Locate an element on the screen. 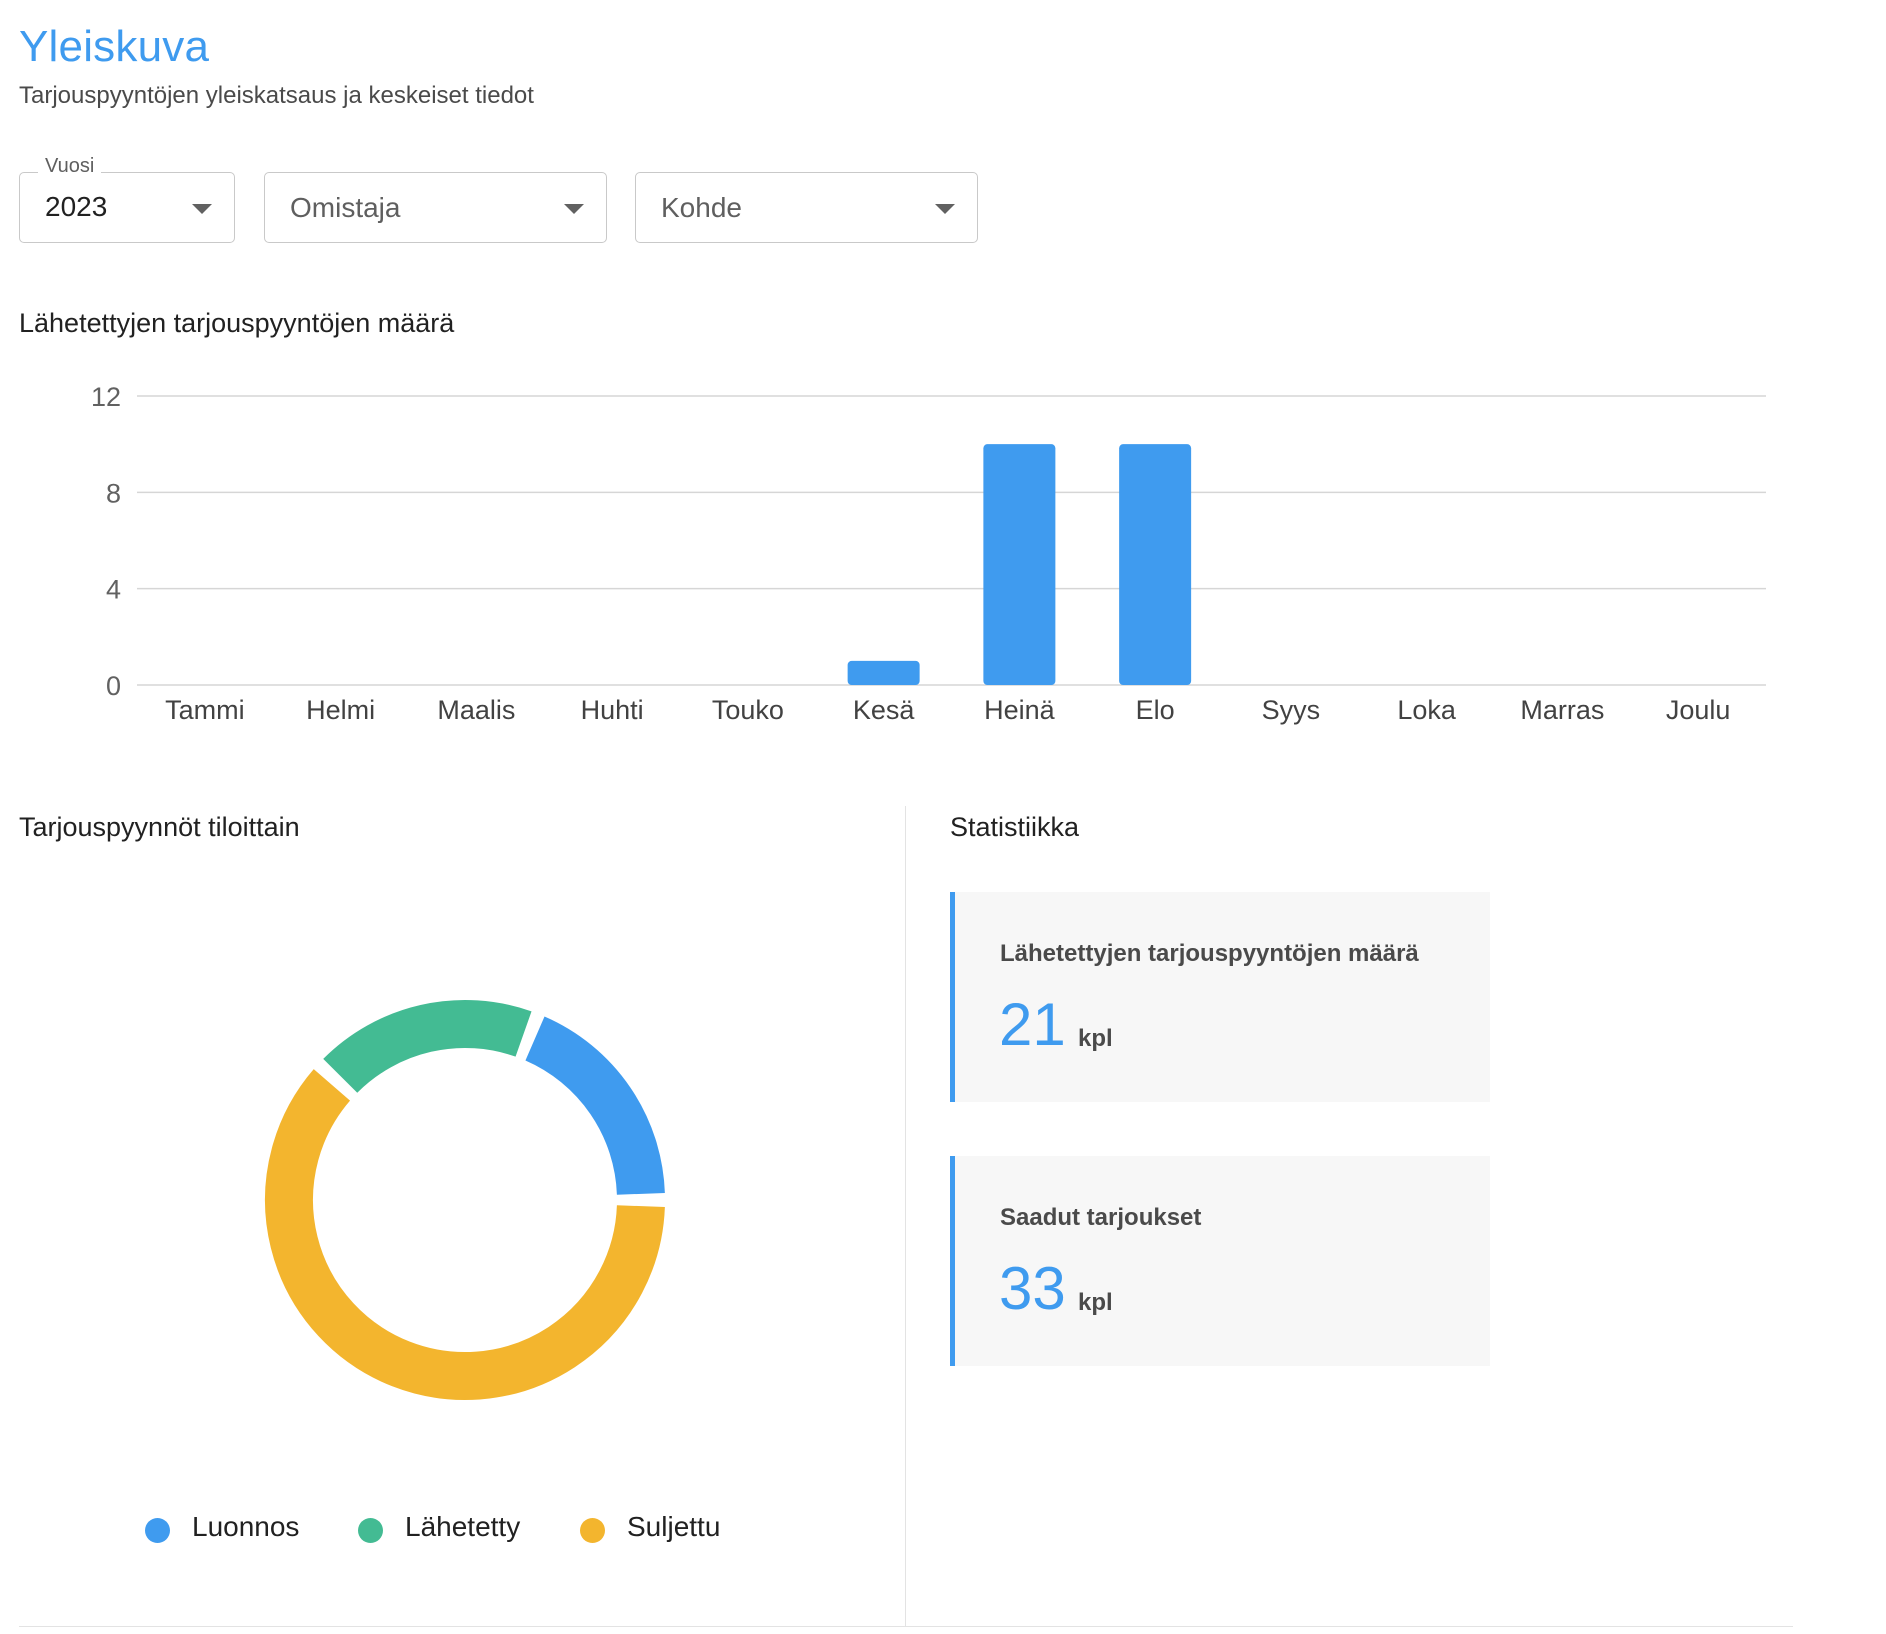  bar-elo is located at coordinates (1155, 564).